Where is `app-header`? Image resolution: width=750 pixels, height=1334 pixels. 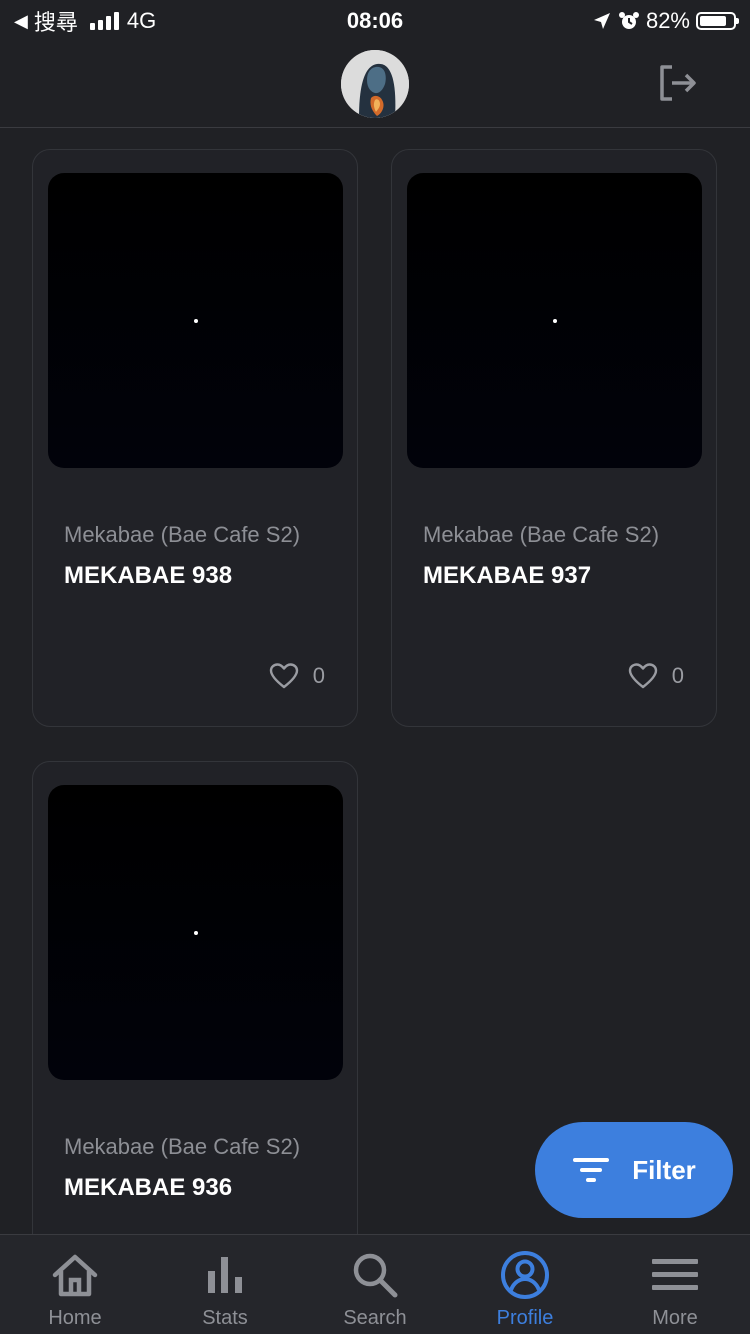
app-header is located at coordinates (375, 85).